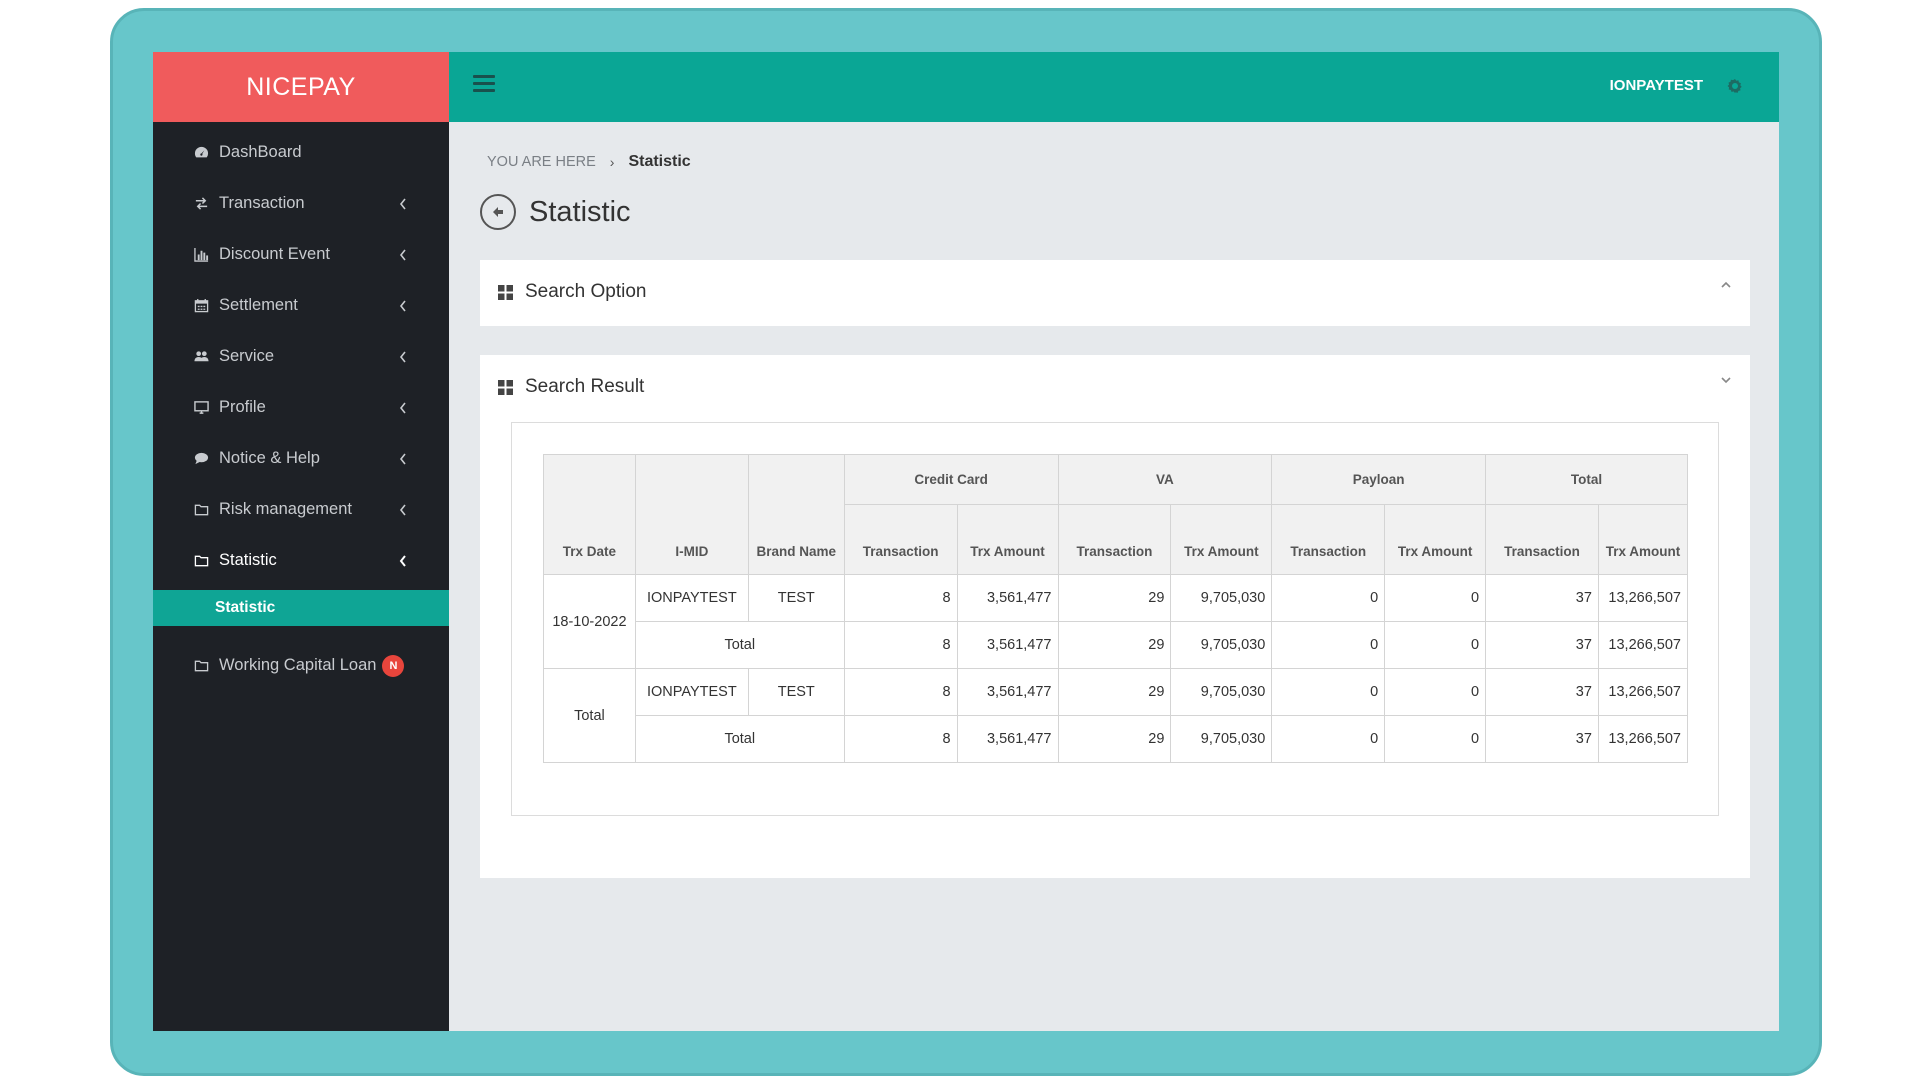 This screenshot has width=1920, height=1080. I want to click on col-header-trx-date: Trx Date, so click(589, 514).